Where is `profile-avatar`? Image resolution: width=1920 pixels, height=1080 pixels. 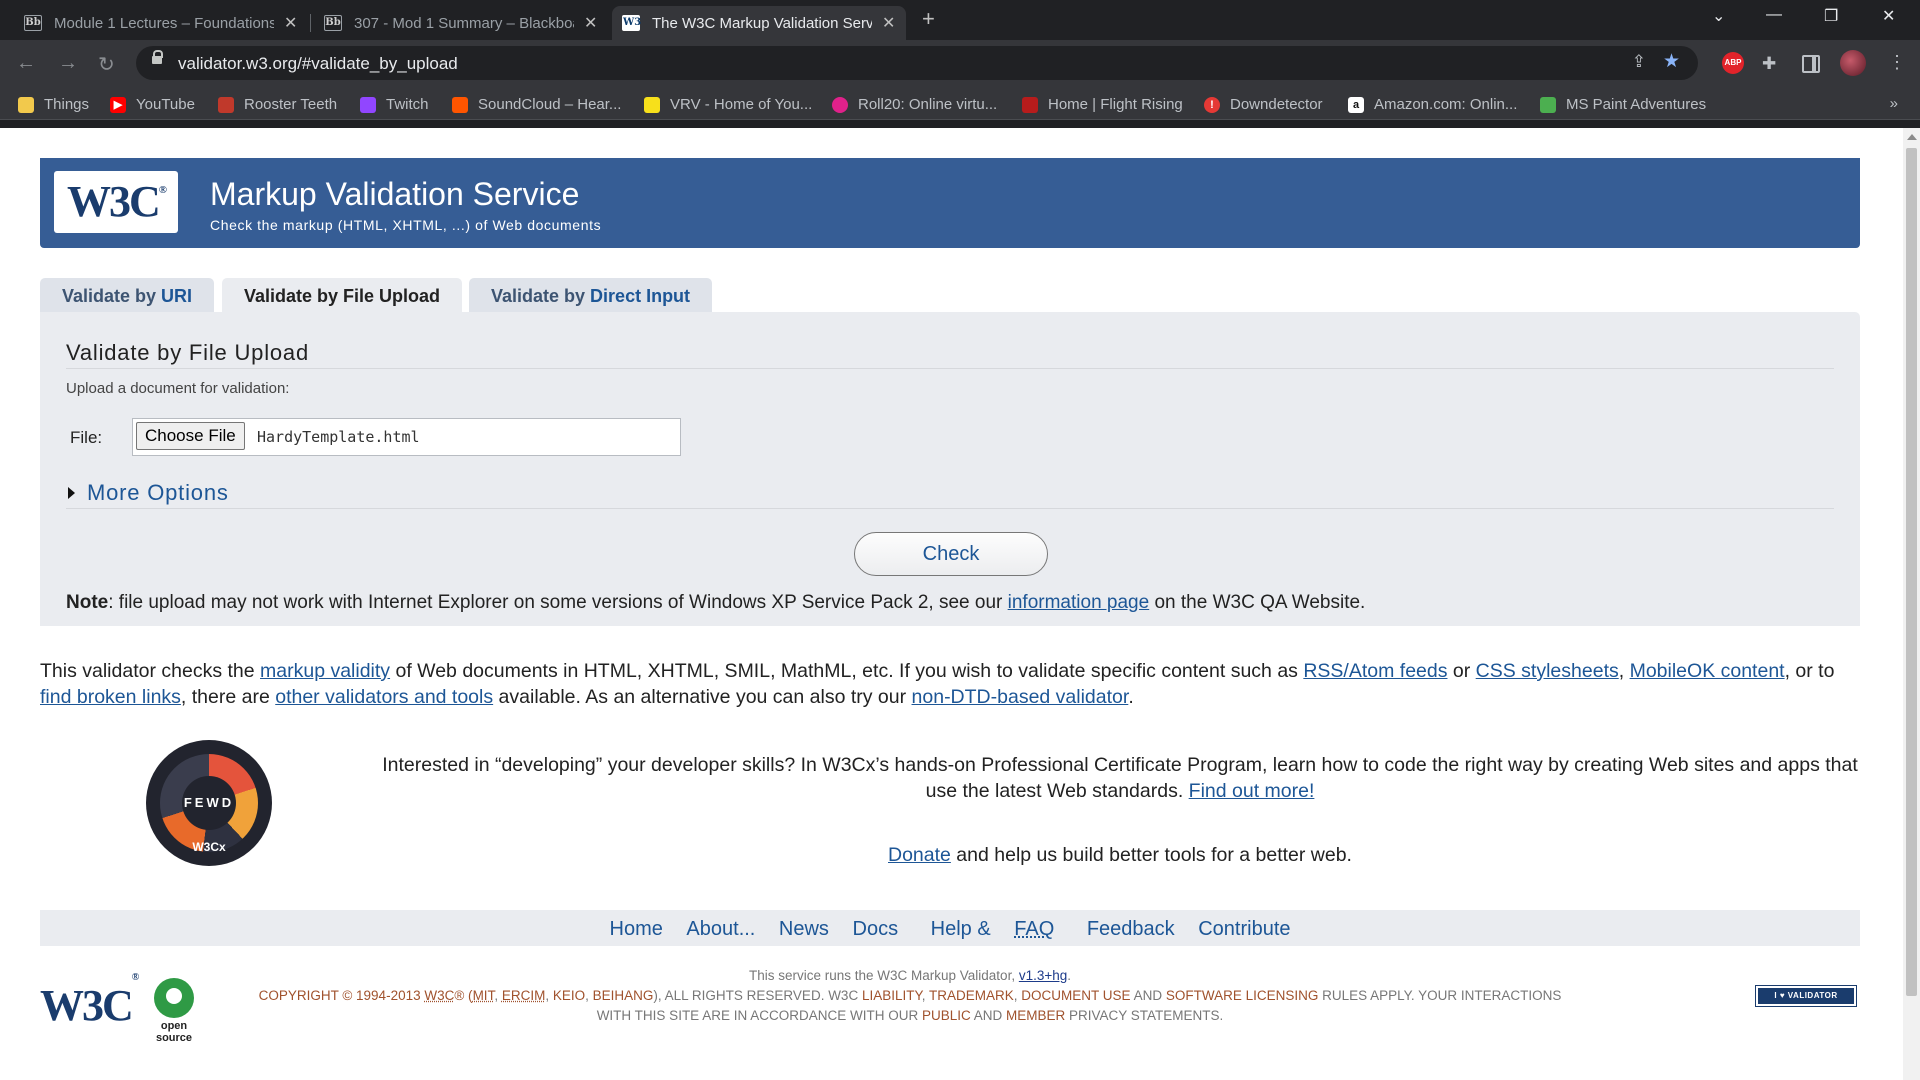 profile-avatar is located at coordinates (1853, 63).